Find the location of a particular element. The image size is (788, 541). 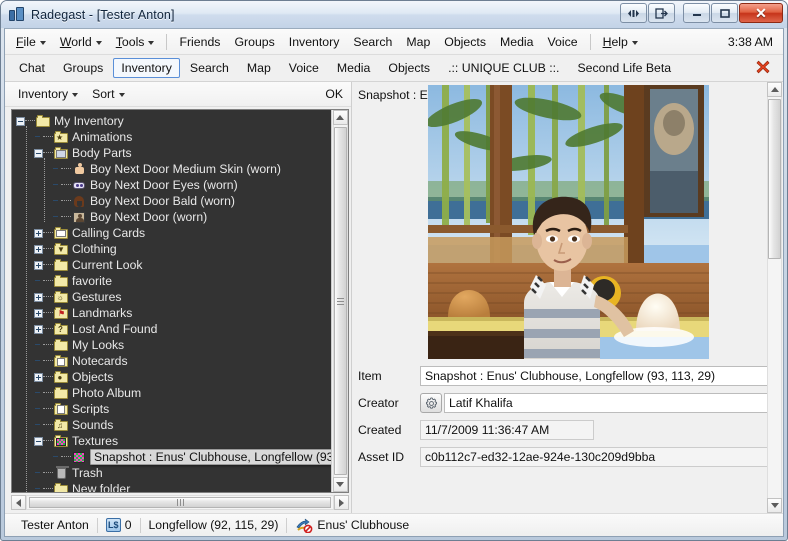

hscroll-thumb is located at coordinates (180, 502).